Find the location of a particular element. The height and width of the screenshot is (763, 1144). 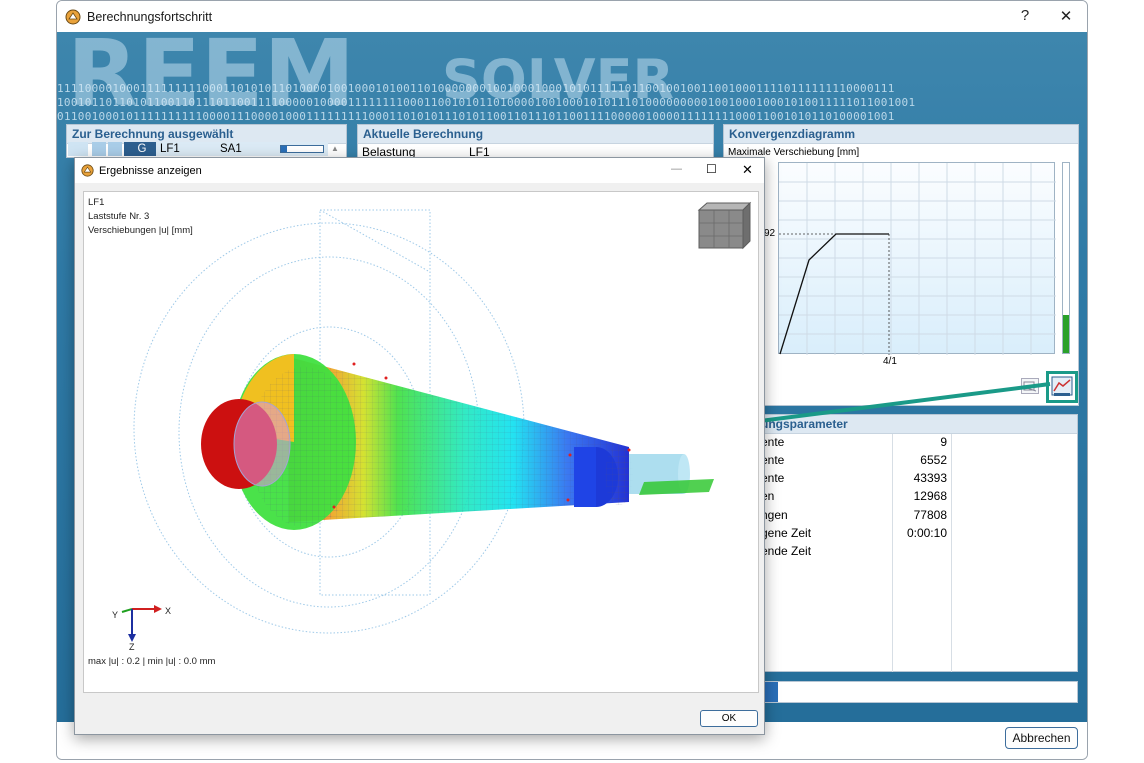

cancel-button: Abbrechen is located at coordinates (1041, 738).